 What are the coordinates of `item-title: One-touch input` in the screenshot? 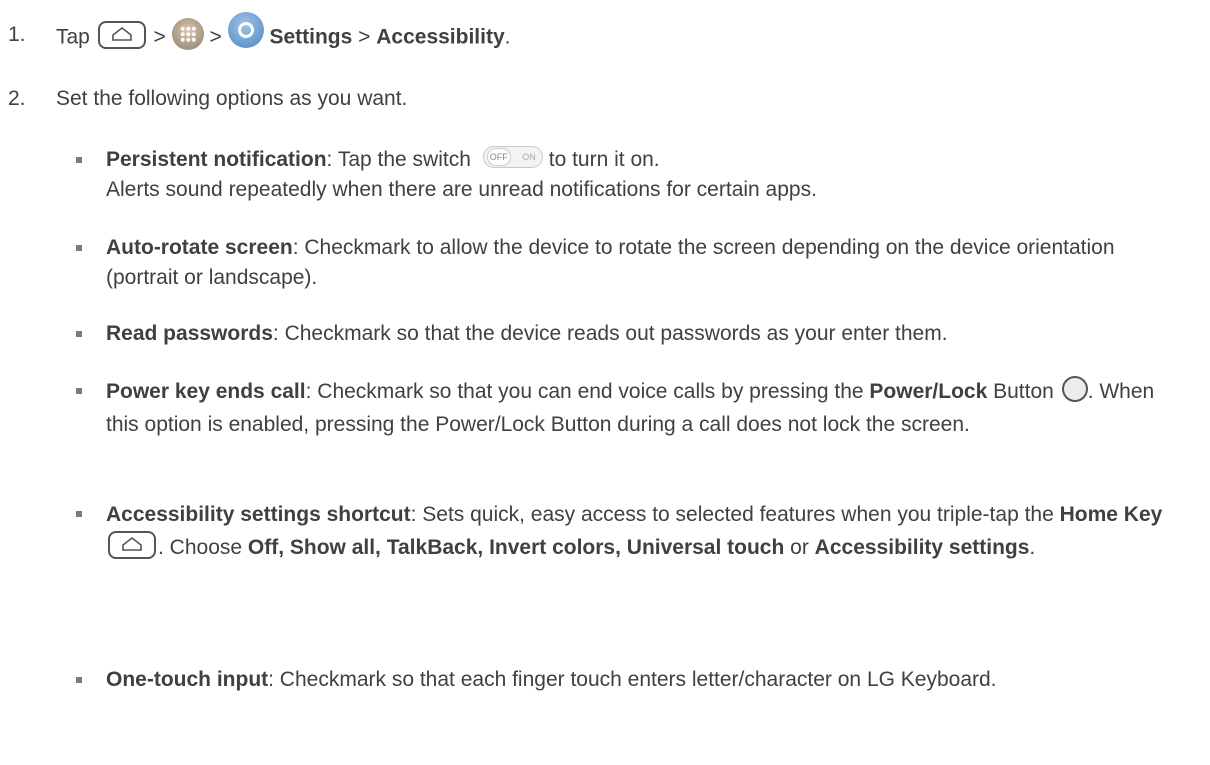 It's located at (187, 679).